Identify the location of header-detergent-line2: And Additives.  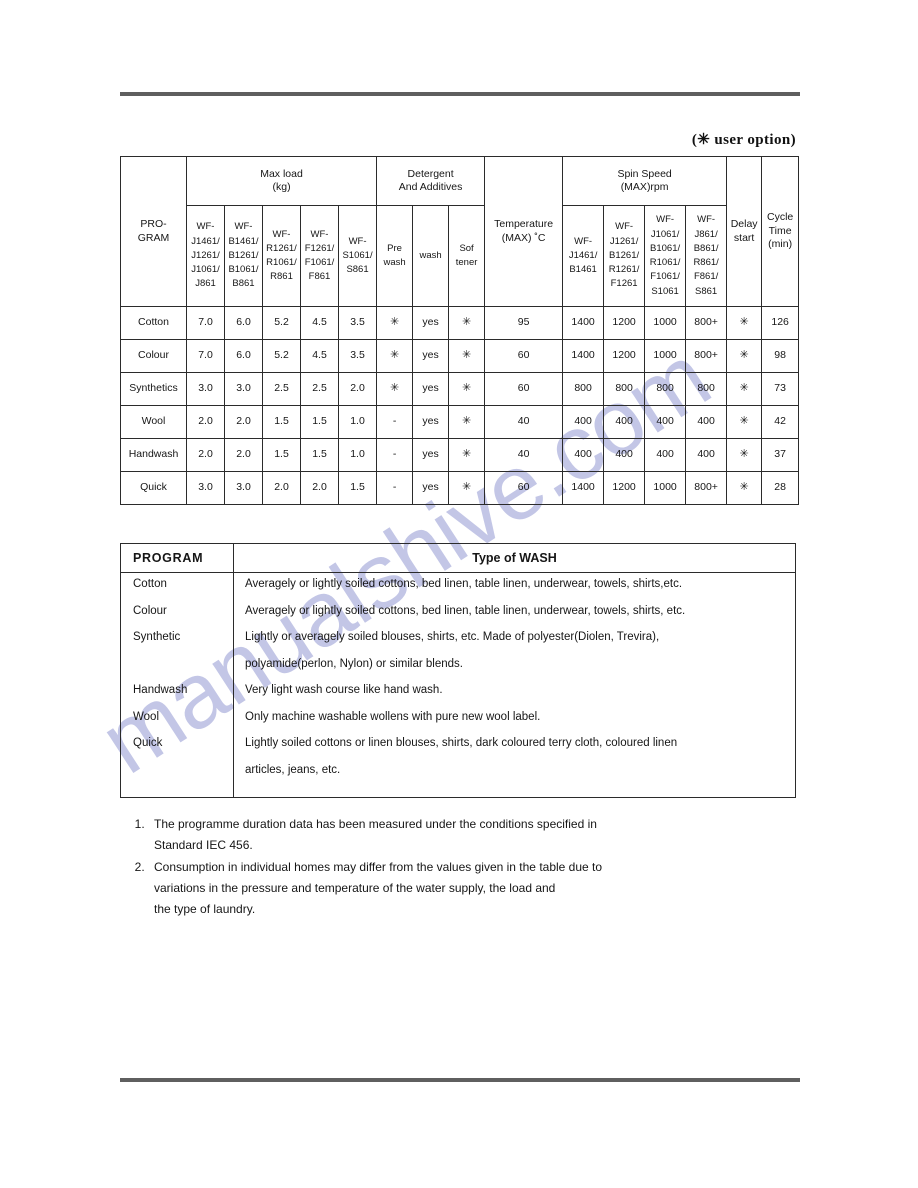
(430, 187).